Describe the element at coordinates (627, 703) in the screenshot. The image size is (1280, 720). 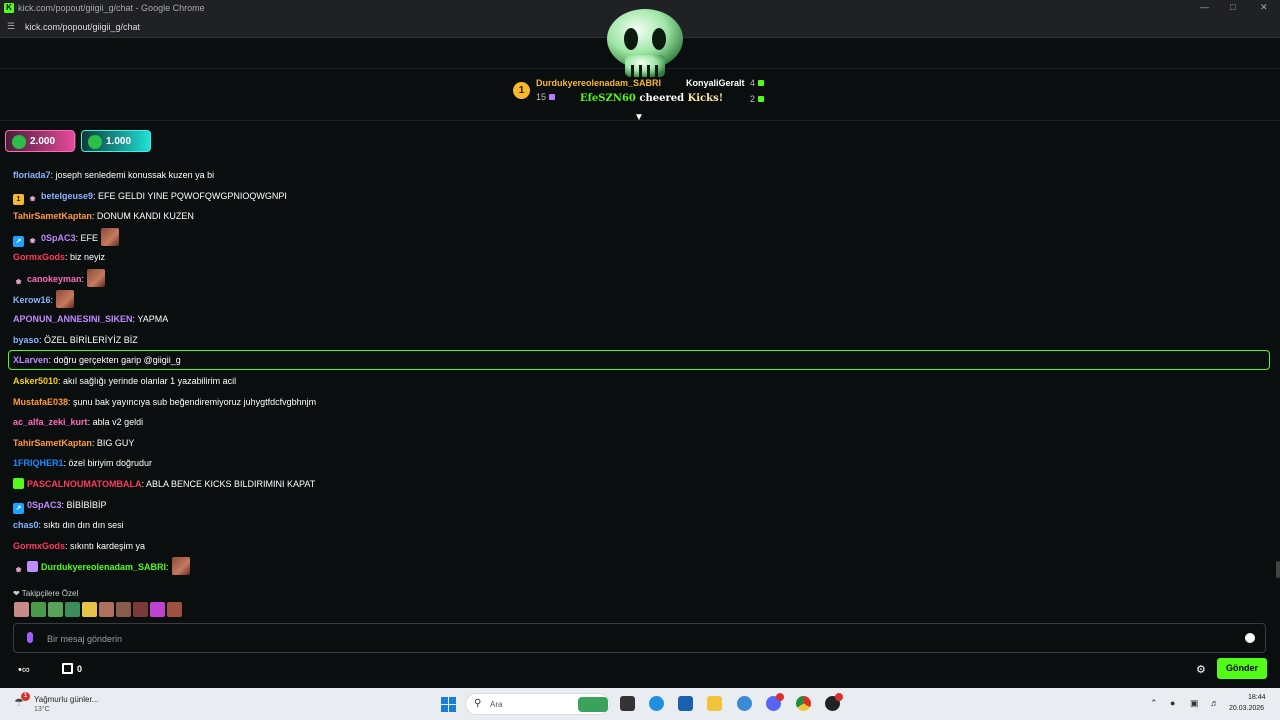
I see `taskview-icon` at that location.